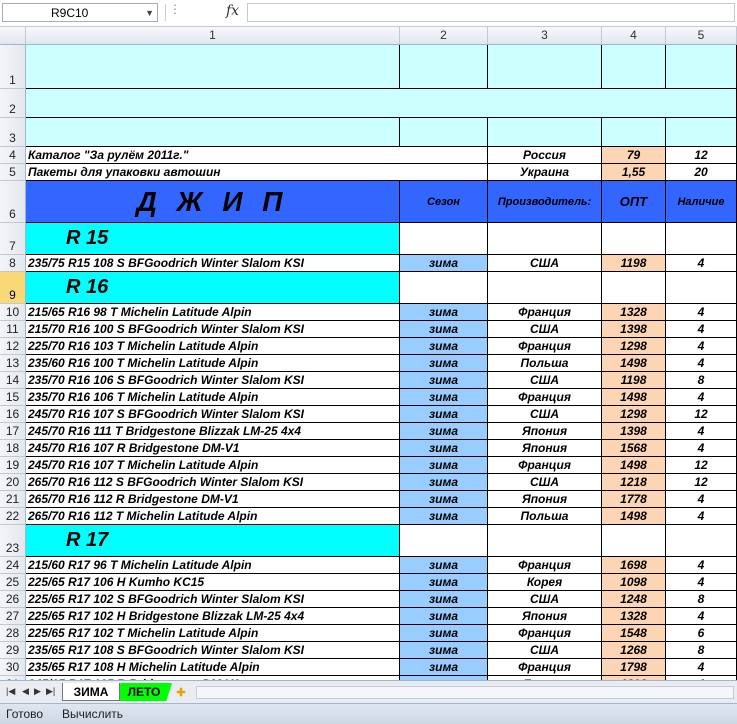  Describe the element at coordinates (13, 431) in the screenshot. I see `row-header-17: 17` at that location.